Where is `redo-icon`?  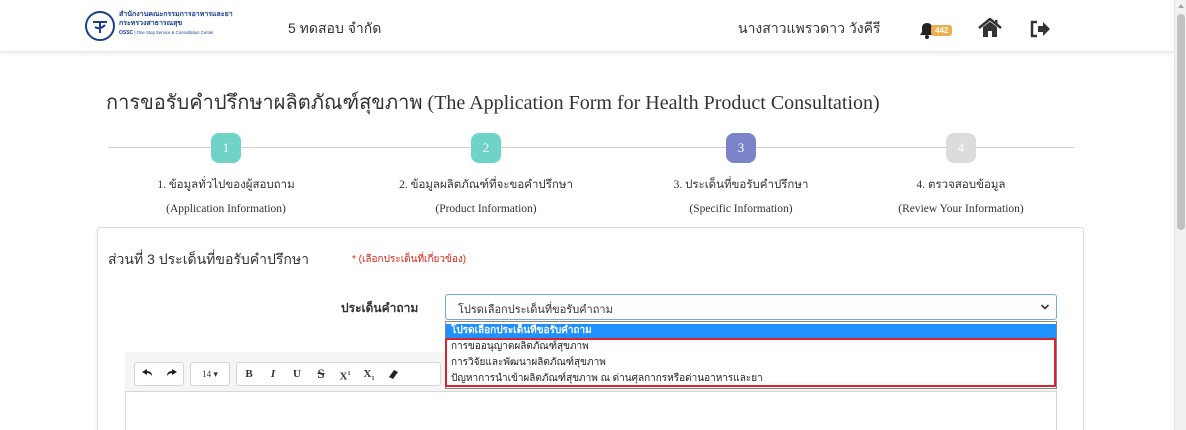
redo-icon is located at coordinates (172, 374).